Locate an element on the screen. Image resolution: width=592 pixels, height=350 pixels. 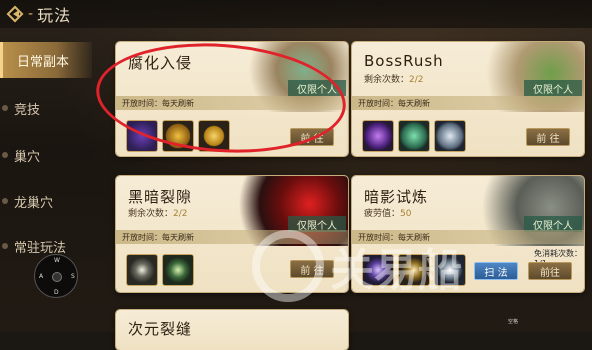
joystick-s-label: D is located at coordinates (56, 292).